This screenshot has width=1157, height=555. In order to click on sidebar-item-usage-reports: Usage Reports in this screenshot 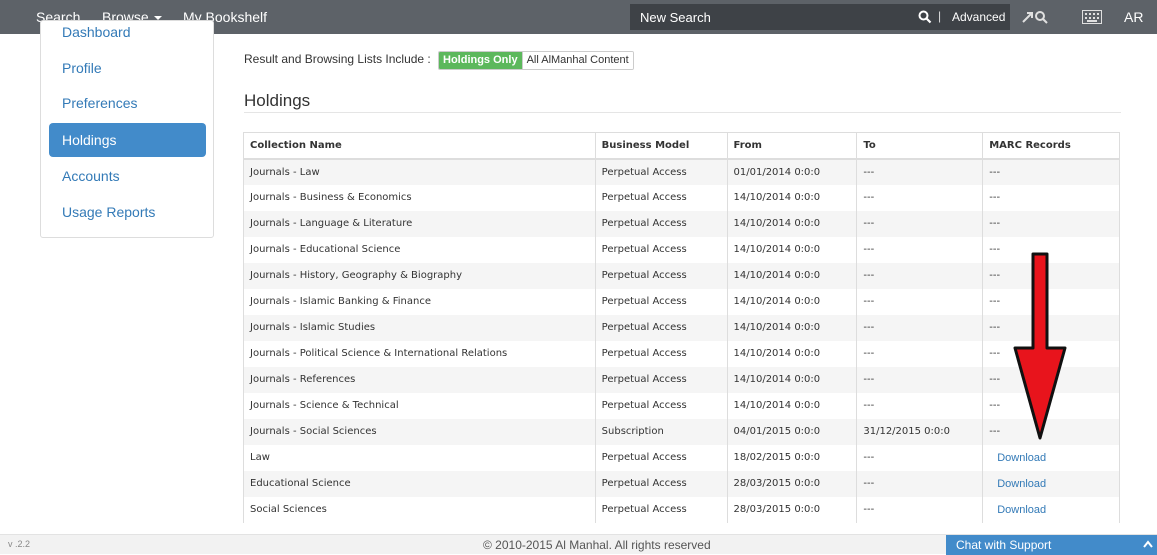, I will do `click(127, 212)`.